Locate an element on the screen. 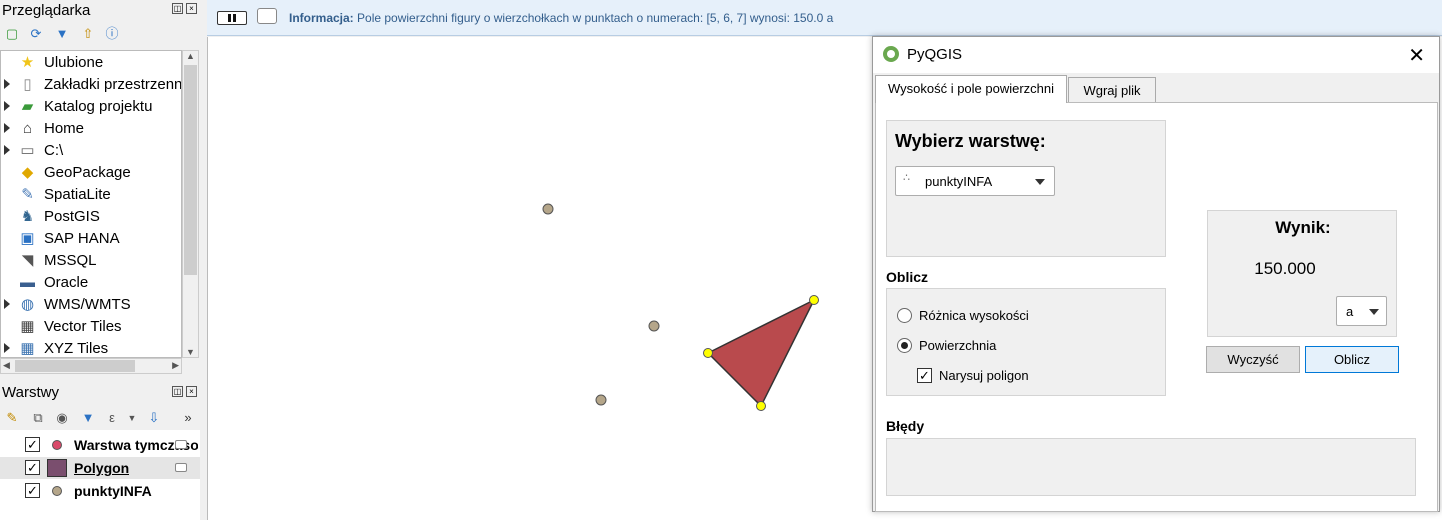 This screenshot has height=520, width=1442. tab-height-area: Wysokość i pole powierzchni is located at coordinates (971, 89).